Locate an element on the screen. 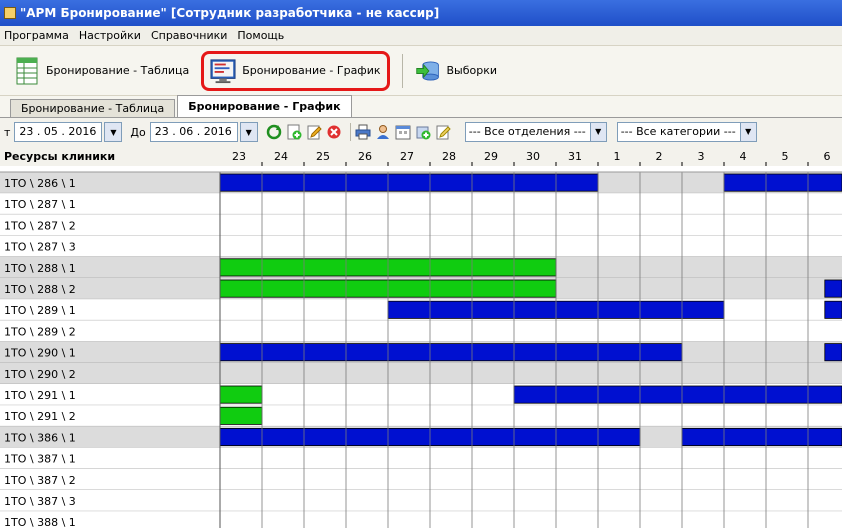 Image resolution: width=842 pixels, height=528 pixels. selections-label: Выборки is located at coordinates (472, 70).